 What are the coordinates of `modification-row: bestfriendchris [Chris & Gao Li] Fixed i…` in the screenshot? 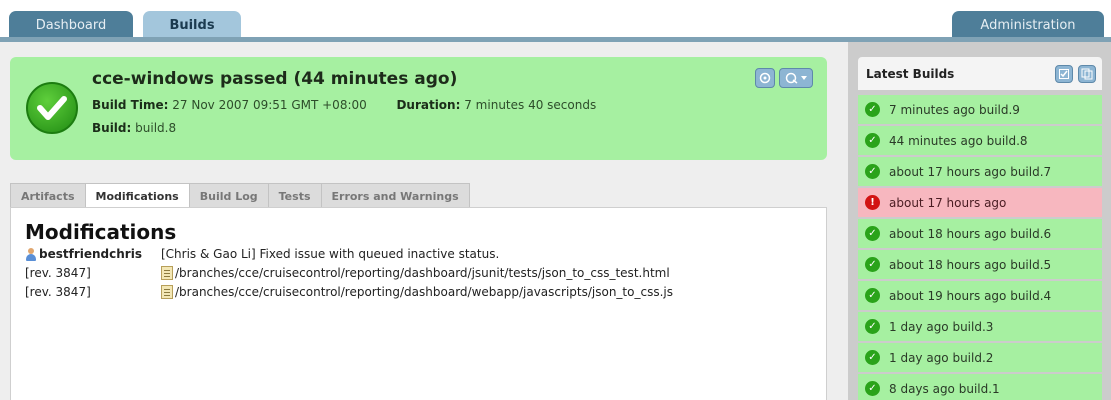 It's located at (262, 254).